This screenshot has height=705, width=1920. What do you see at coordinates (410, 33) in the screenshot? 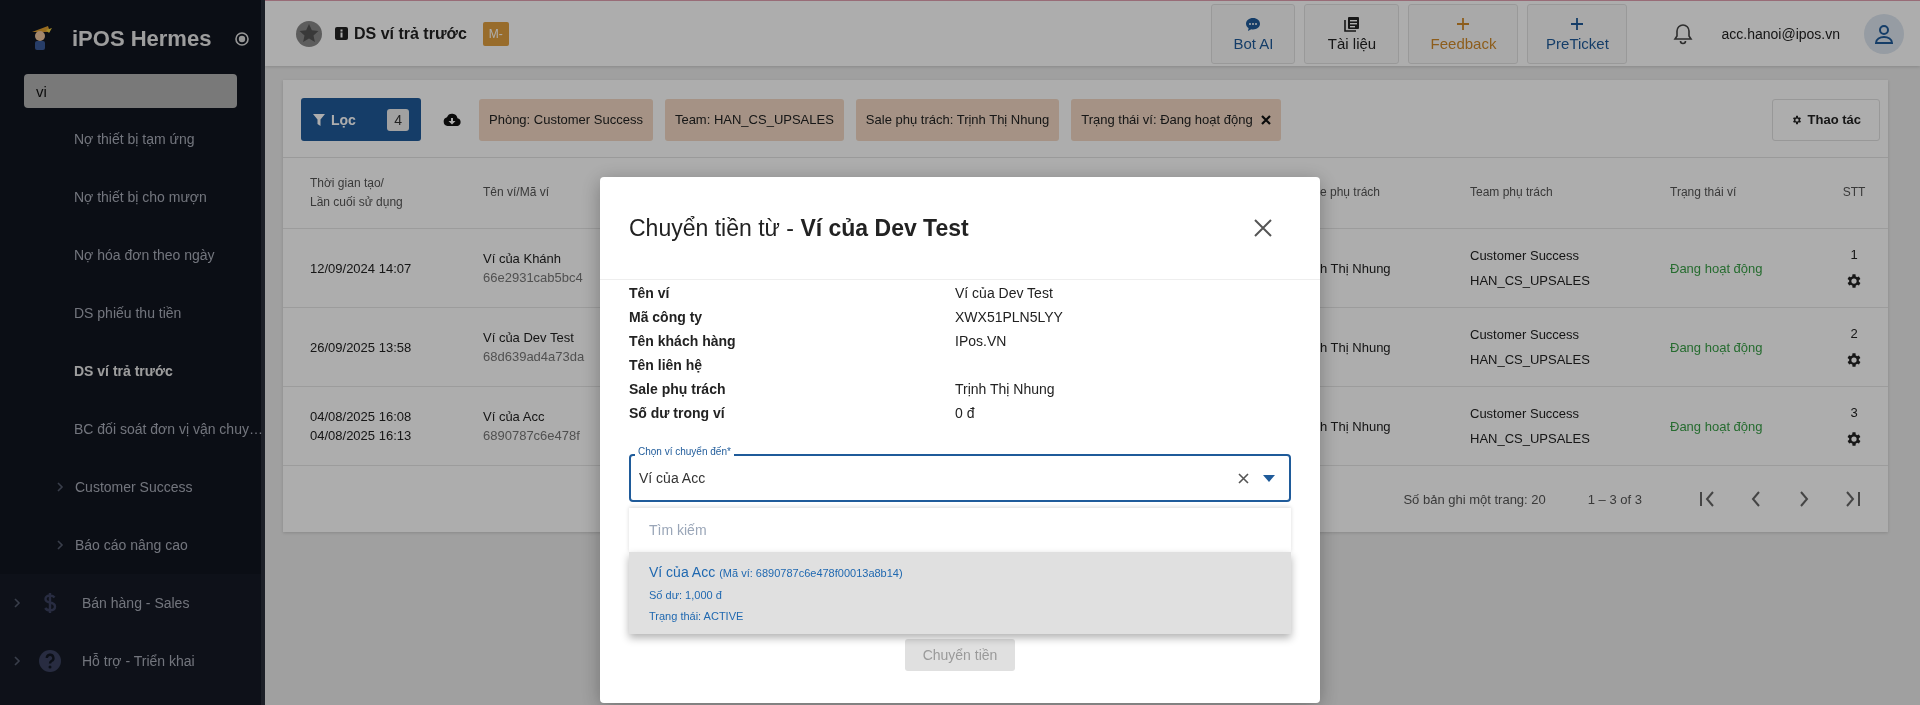
I see `page-title: DS ví trả trước` at bounding box center [410, 33].